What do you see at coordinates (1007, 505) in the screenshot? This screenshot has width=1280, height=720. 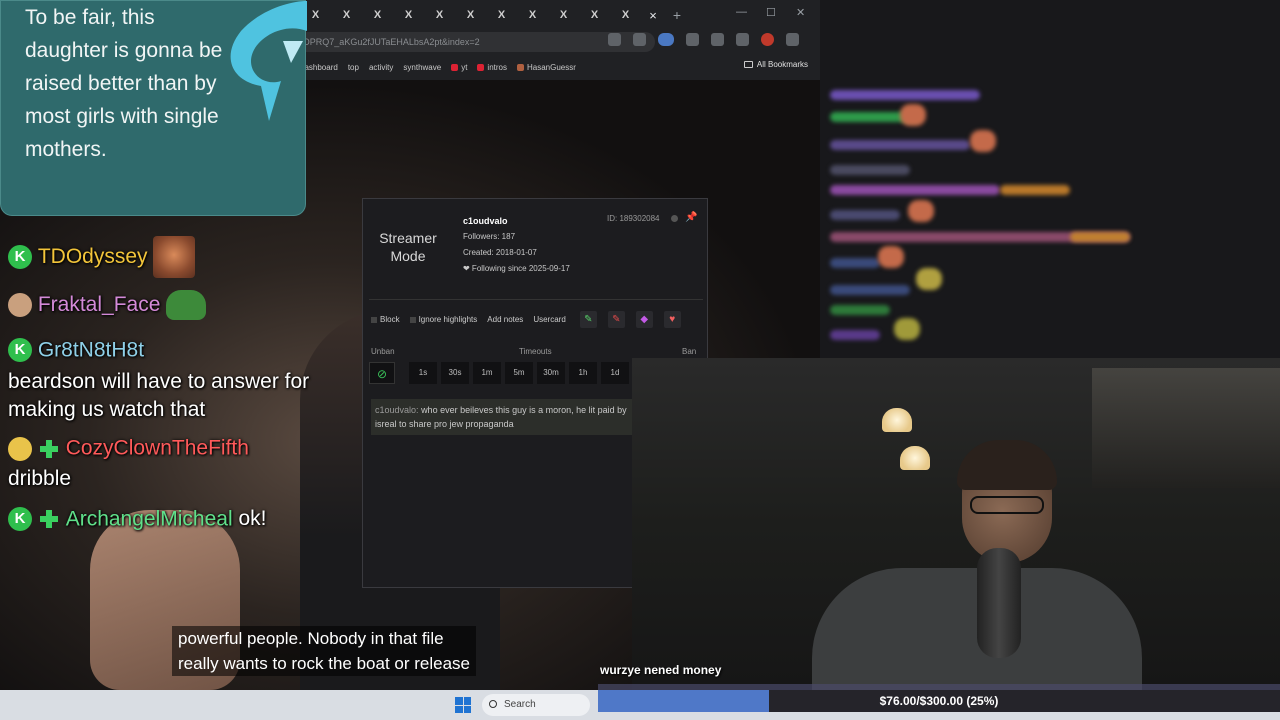 I see `glasses-icon` at bounding box center [1007, 505].